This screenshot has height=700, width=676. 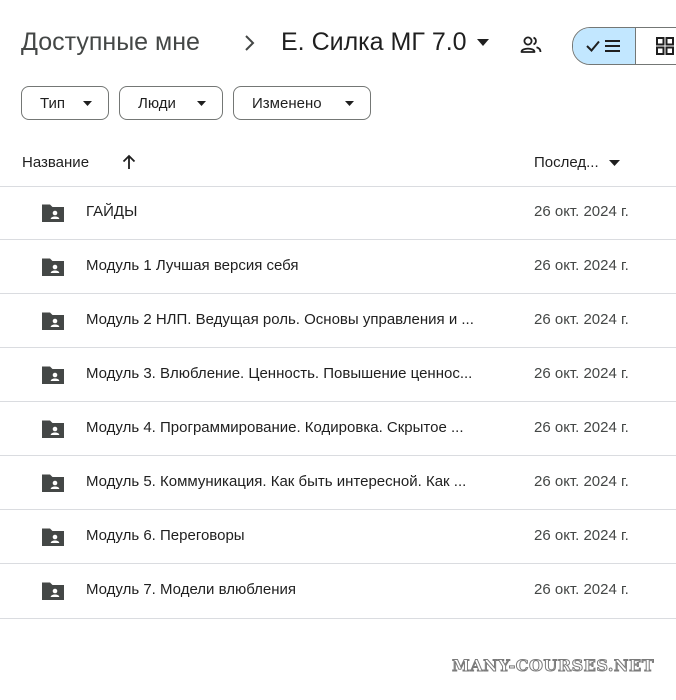 I want to click on list-view-button, so click(x=604, y=46).